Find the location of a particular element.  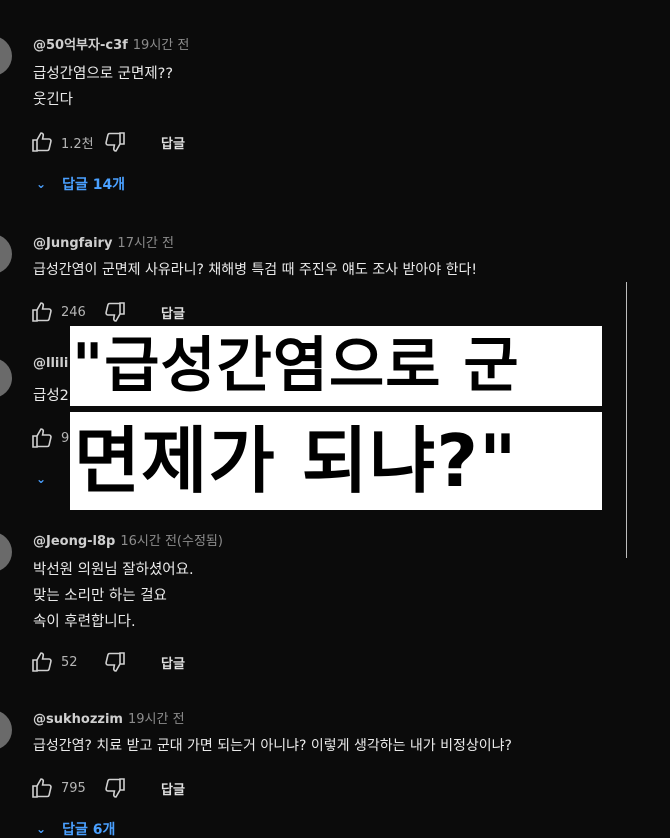

comment-text-line: 웃긴다 is located at coordinates (53, 100).